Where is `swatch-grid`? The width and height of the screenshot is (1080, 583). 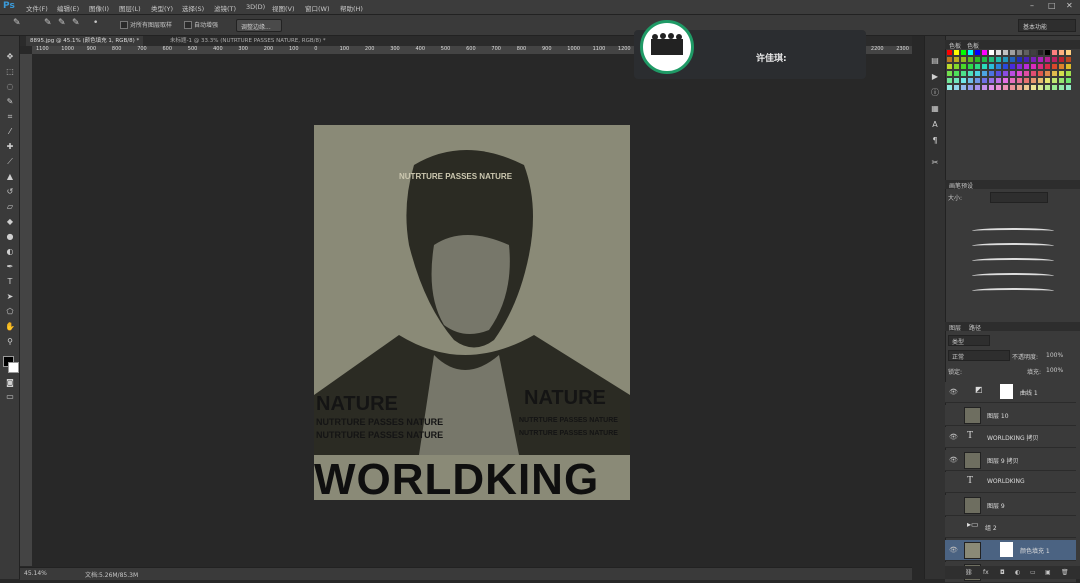
swatch-grid is located at coordinates (1012, 75).